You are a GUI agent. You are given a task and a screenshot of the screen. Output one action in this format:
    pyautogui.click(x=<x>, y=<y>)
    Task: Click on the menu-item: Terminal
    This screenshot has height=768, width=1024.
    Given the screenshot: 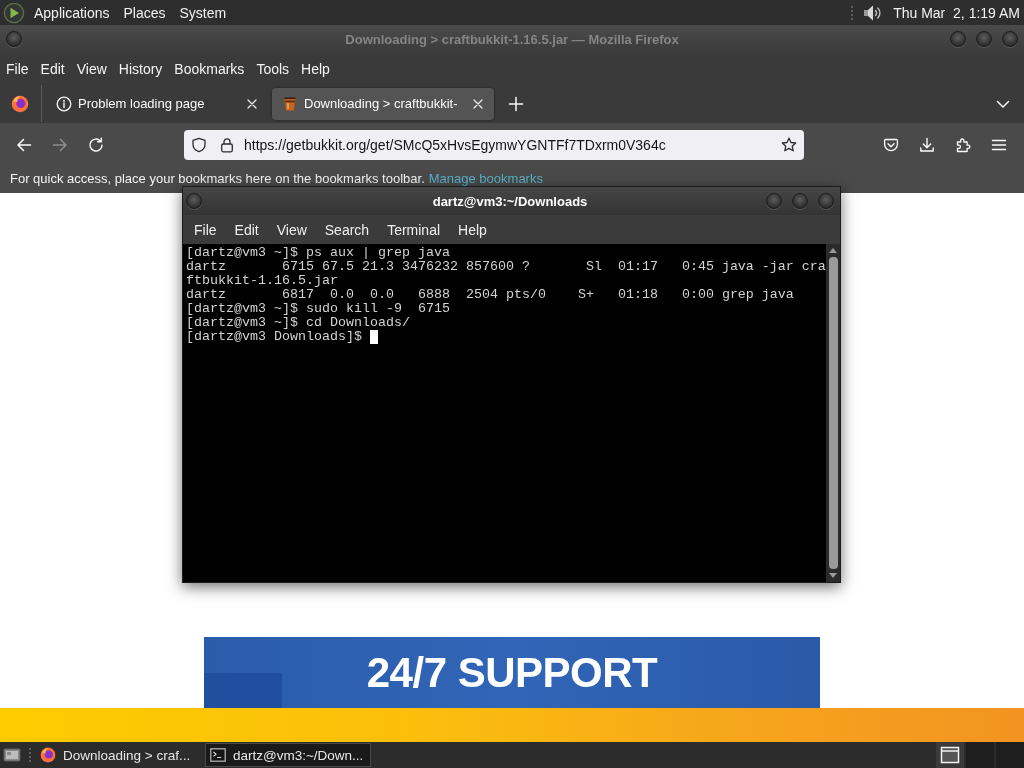 What is the action you would take?
    pyautogui.click(x=414, y=229)
    